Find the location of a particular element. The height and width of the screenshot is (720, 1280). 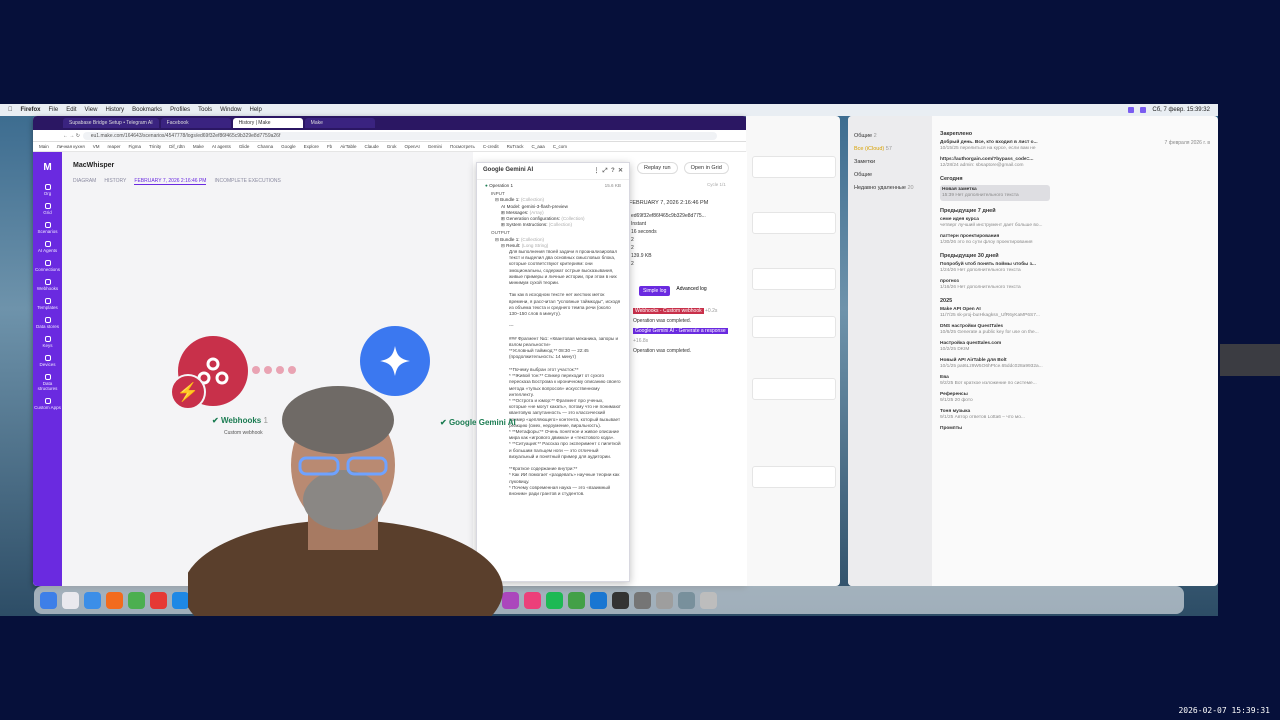

folder-item: Все (iCloud) 57 is located at coordinates (890, 149).